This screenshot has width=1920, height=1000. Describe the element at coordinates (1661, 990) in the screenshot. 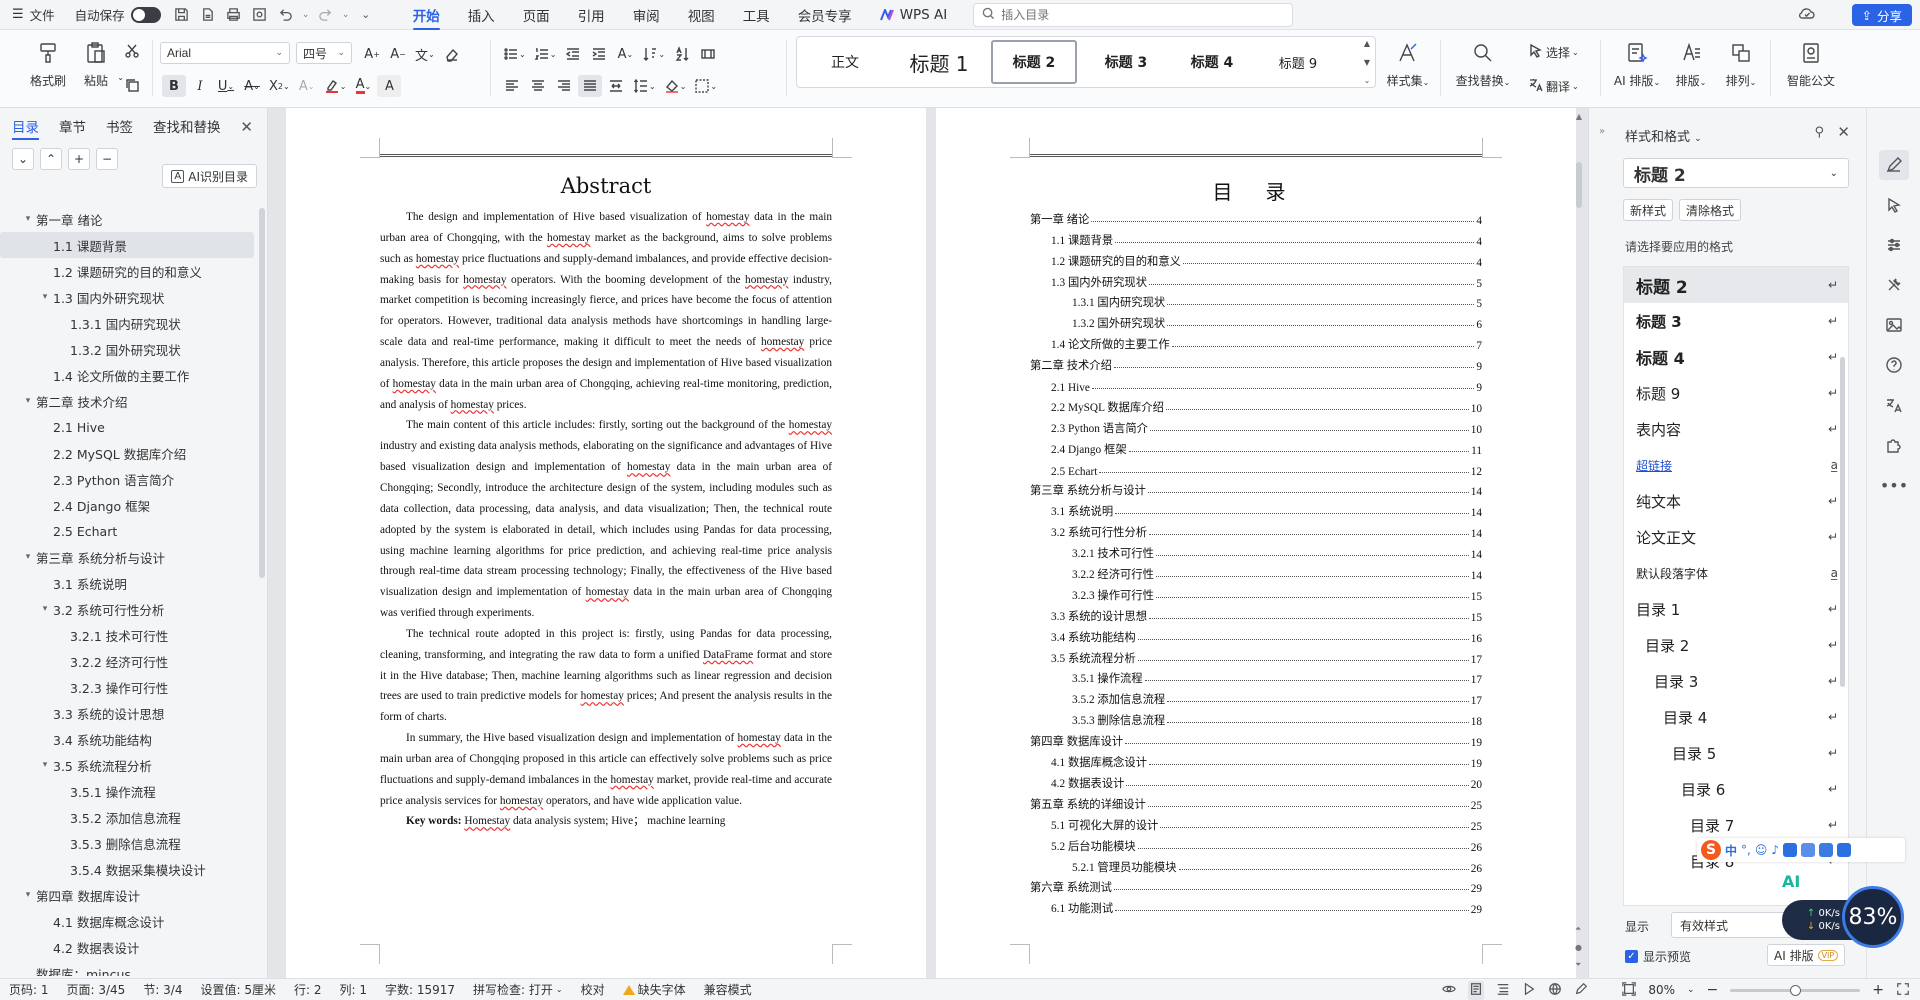

I see `zoom-level: 80%` at that location.